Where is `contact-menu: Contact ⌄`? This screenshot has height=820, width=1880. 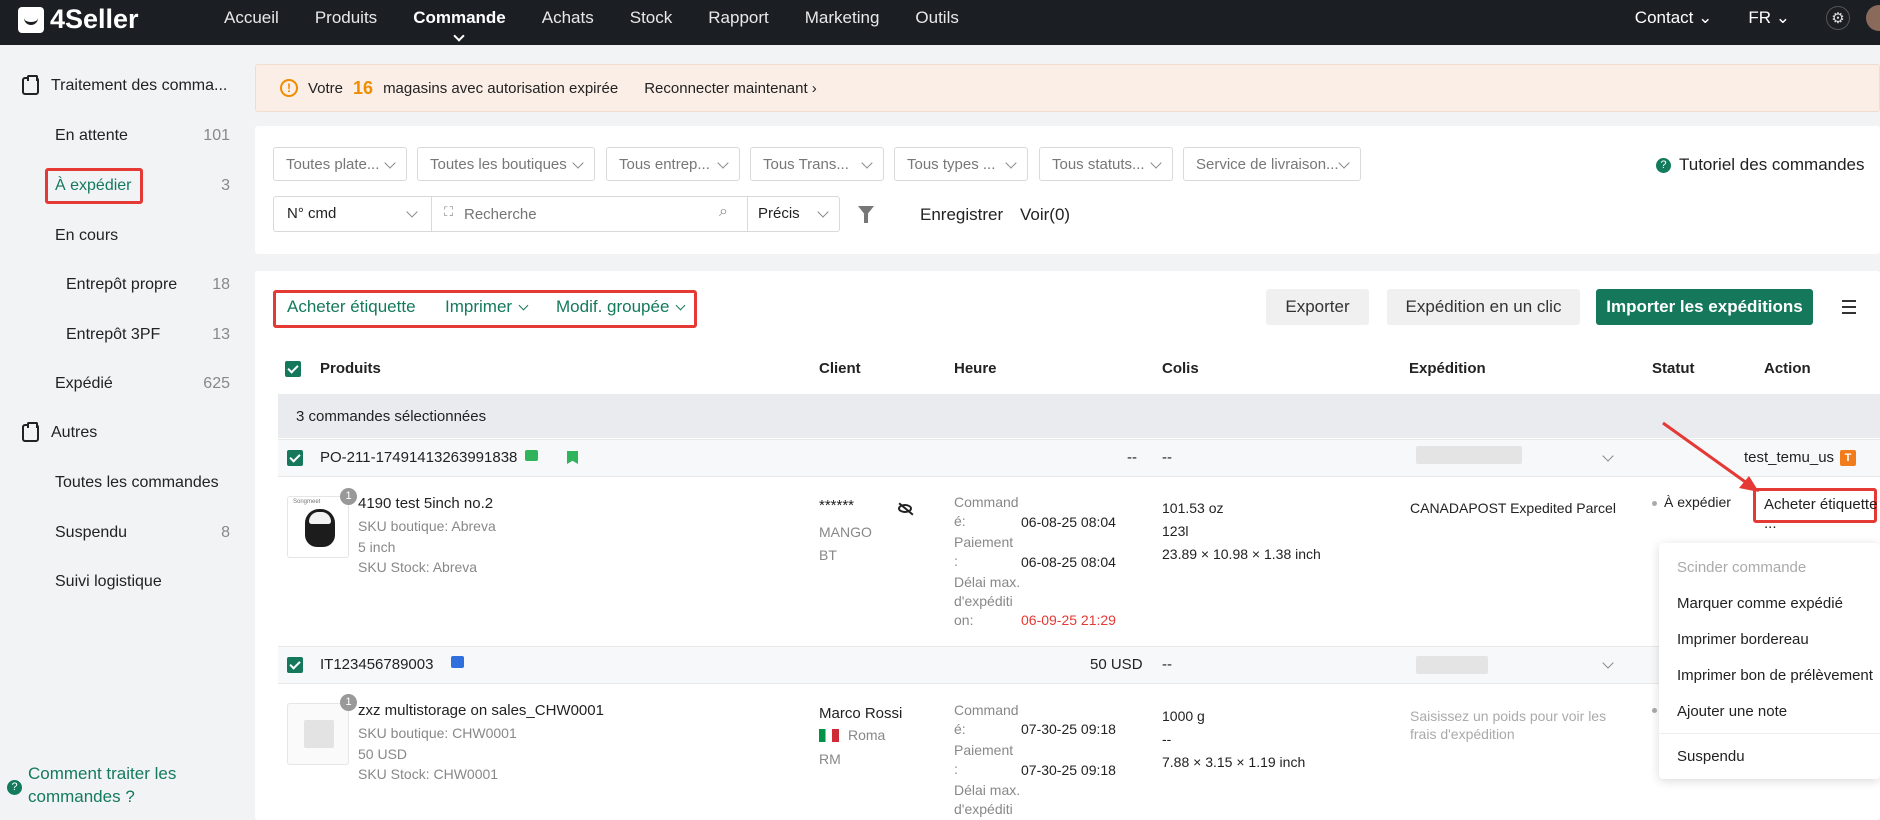
contact-menu: Contact ⌄ is located at coordinates (1674, 18).